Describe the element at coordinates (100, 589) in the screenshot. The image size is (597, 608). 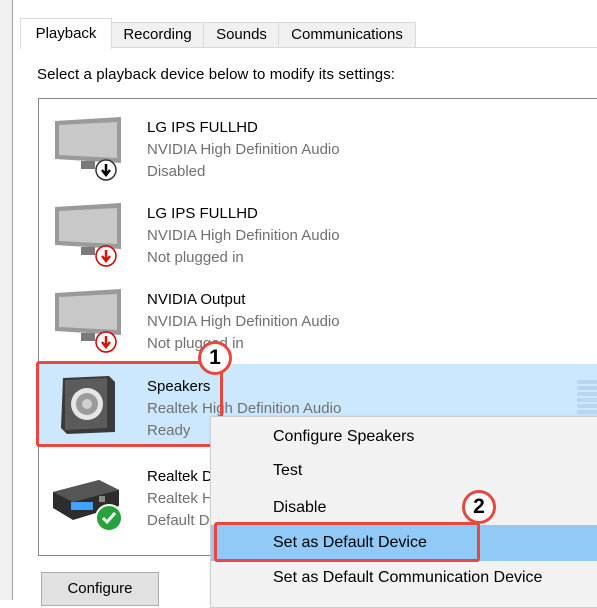
I see `configure-button: Configure` at that location.